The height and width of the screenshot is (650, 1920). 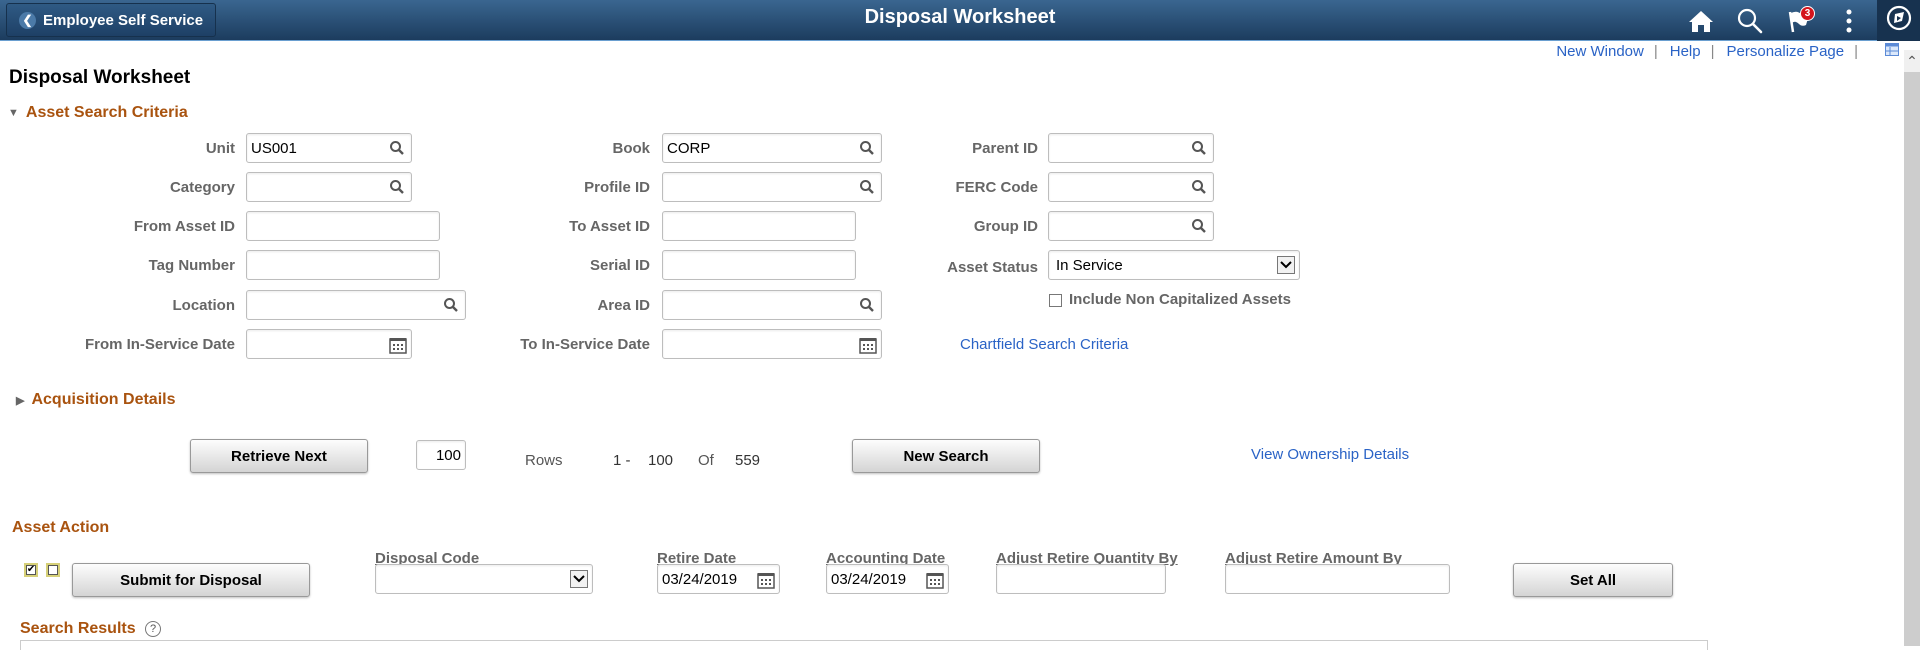 I want to click on to-in-service-date-input, so click(x=772, y=344).